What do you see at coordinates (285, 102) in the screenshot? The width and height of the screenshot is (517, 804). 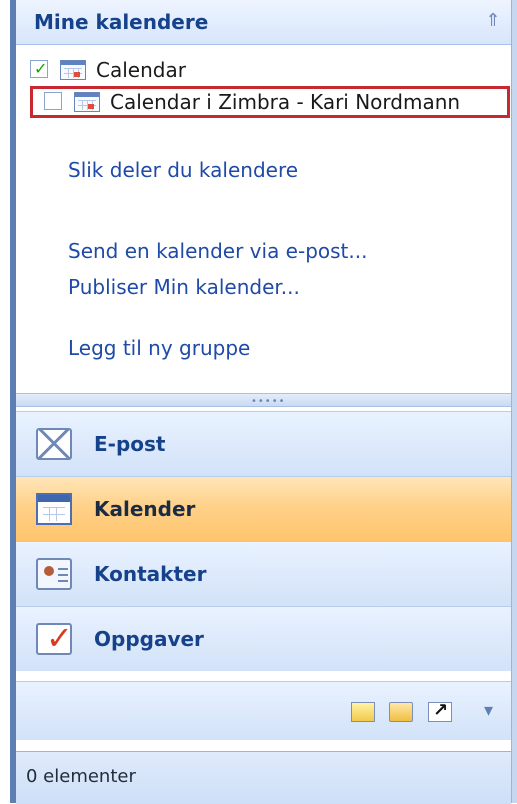 I see `calendar-label: Calendar i Zimbra - Kari Nordmann` at bounding box center [285, 102].